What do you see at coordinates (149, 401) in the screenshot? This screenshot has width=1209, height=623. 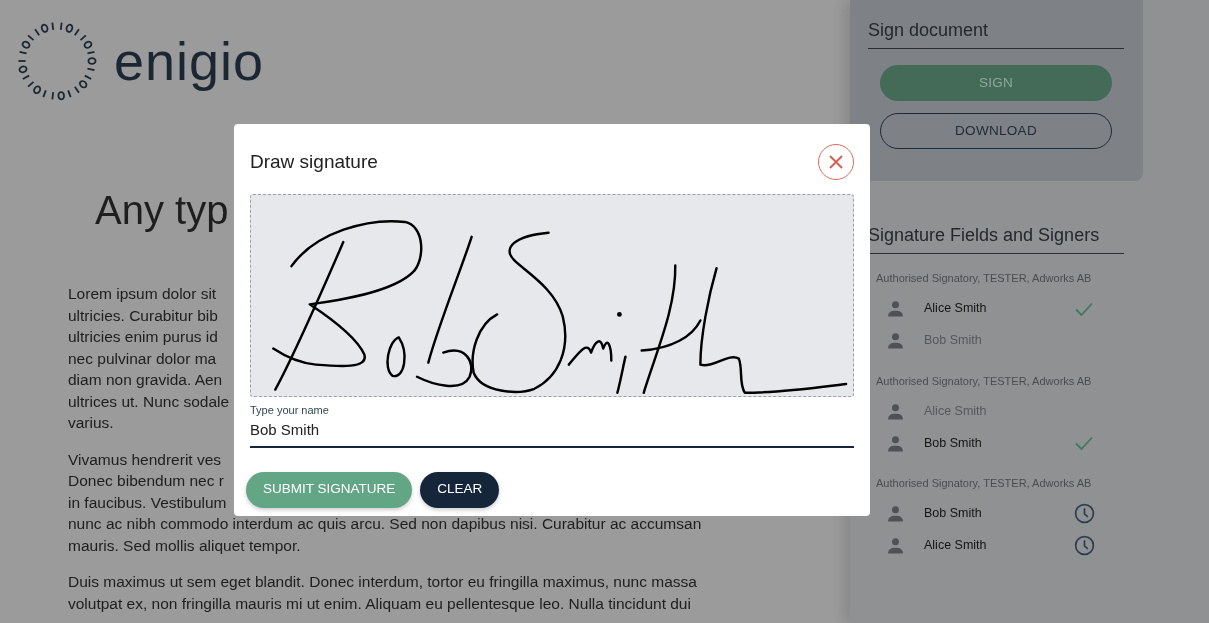 I see `text-line: ultrices ut. Nunc sodale` at bounding box center [149, 401].